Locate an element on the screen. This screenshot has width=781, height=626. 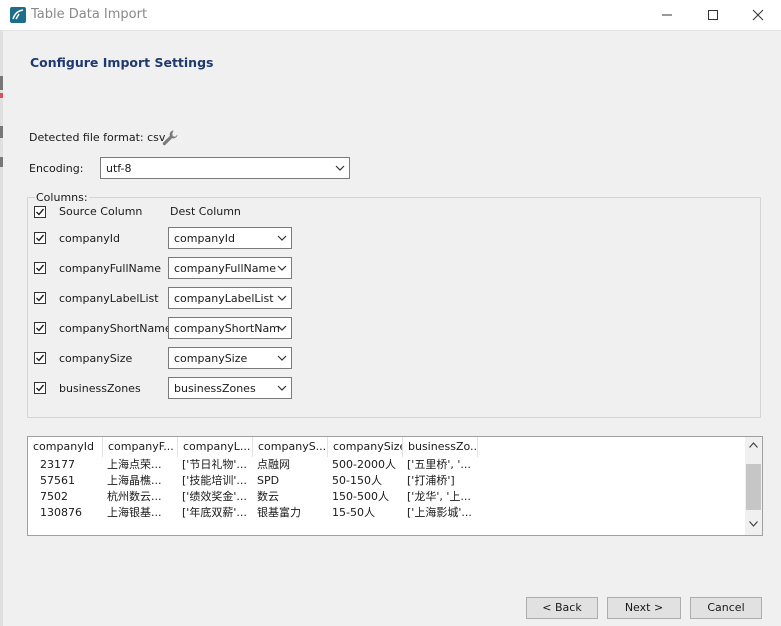
dest-column-value: companyFullName is located at coordinates (225, 268).